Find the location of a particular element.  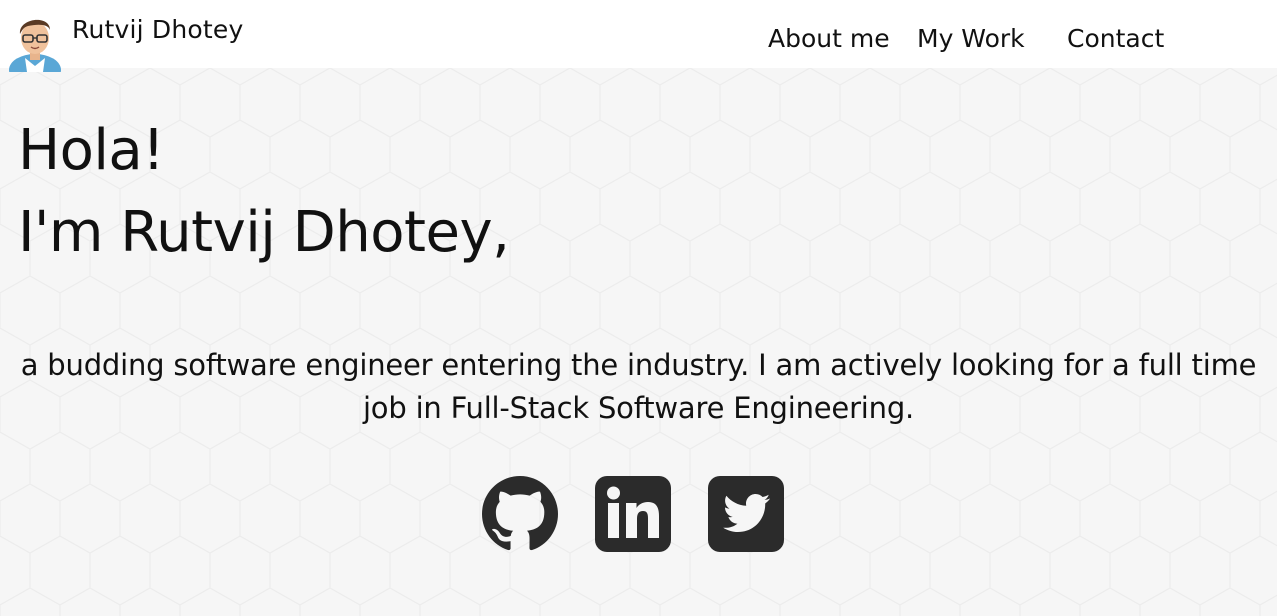

linkedin-icon is located at coordinates (633, 514).